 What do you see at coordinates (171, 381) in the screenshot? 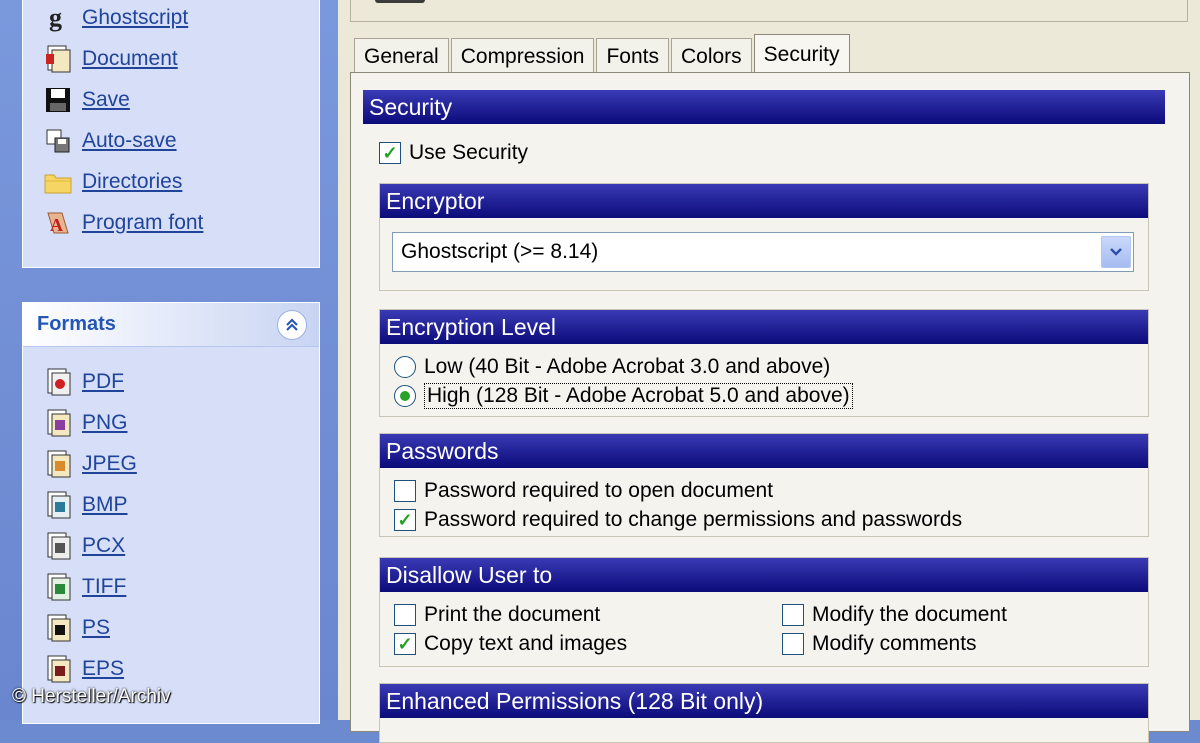
I see `sidebar-item-pdf: PDF` at bounding box center [171, 381].